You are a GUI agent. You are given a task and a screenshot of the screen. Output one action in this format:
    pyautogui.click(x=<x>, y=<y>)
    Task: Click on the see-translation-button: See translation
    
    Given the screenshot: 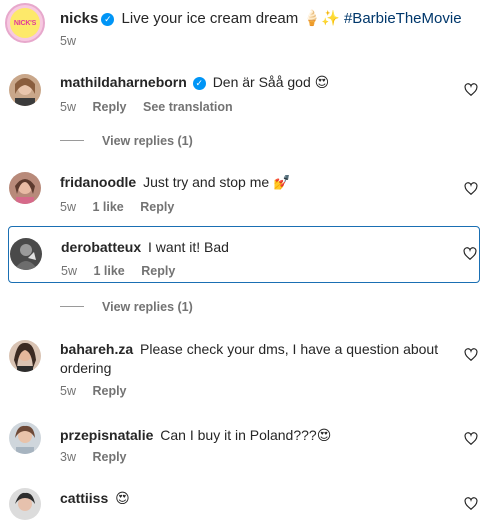 What is the action you would take?
    pyautogui.click(x=188, y=107)
    